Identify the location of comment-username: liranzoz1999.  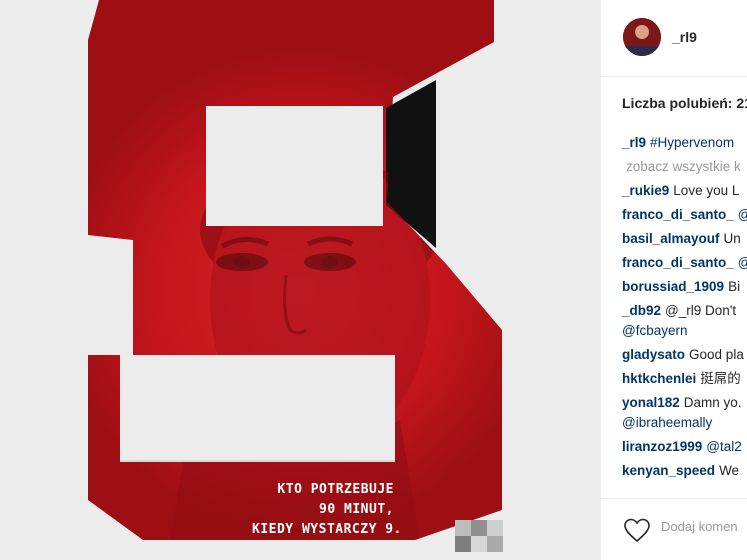
(662, 446).